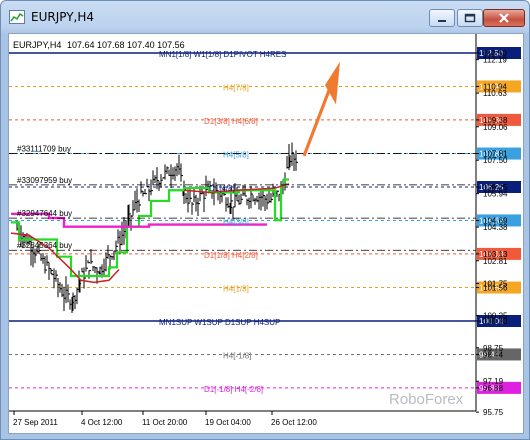  I want to click on close-button, so click(504, 18).